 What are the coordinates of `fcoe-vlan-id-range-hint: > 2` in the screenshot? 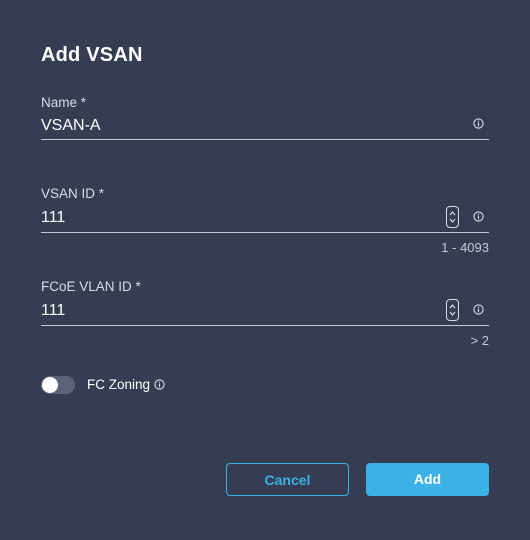 It's located at (479, 340).